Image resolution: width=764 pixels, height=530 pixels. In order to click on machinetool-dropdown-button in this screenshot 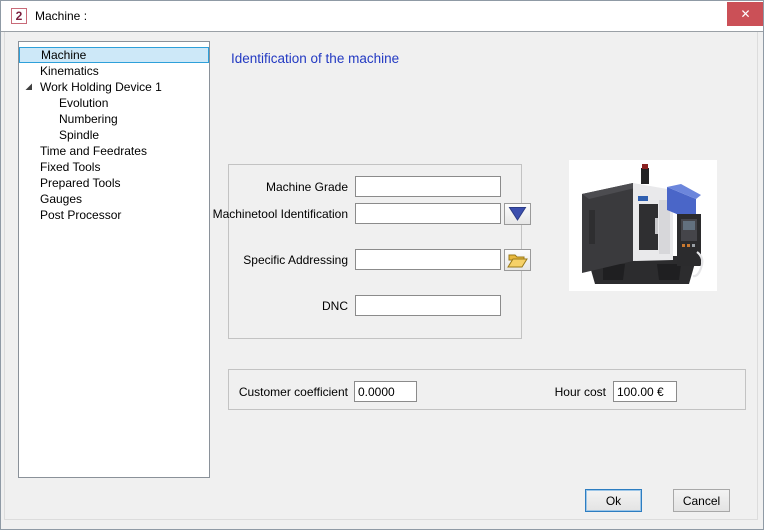, I will do `click(517, 214)`.